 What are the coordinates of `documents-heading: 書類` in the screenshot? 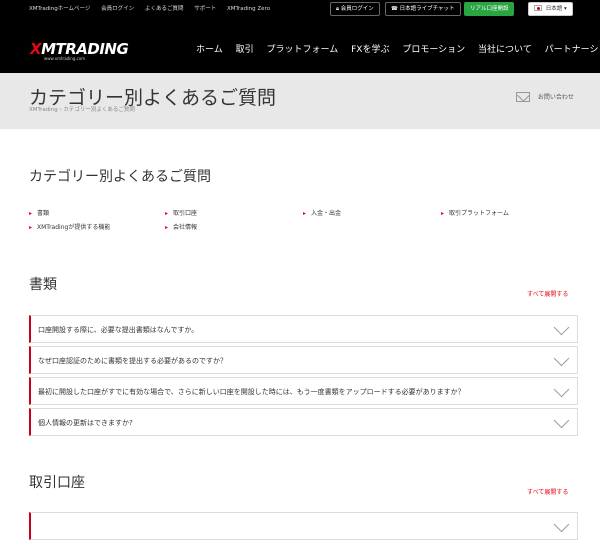 It's located at (43, 285).